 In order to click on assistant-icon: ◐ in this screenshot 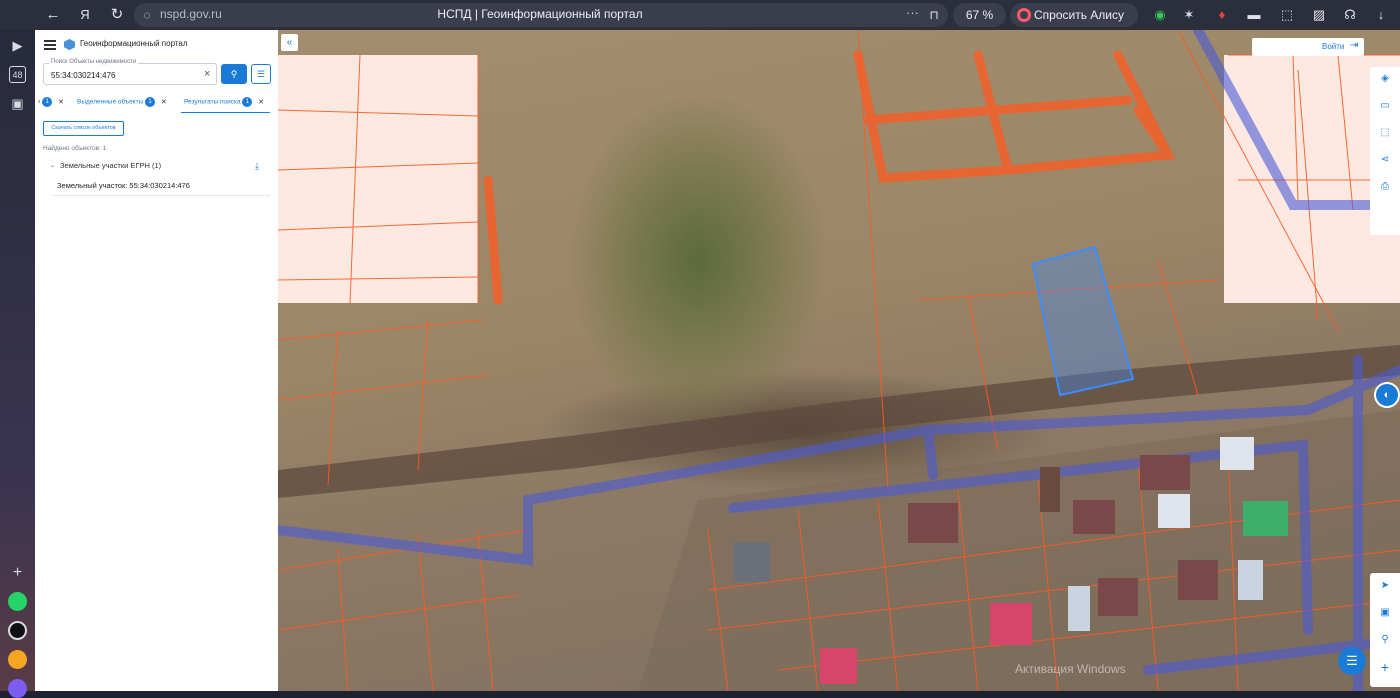, I will do `click(1387, 395)`.